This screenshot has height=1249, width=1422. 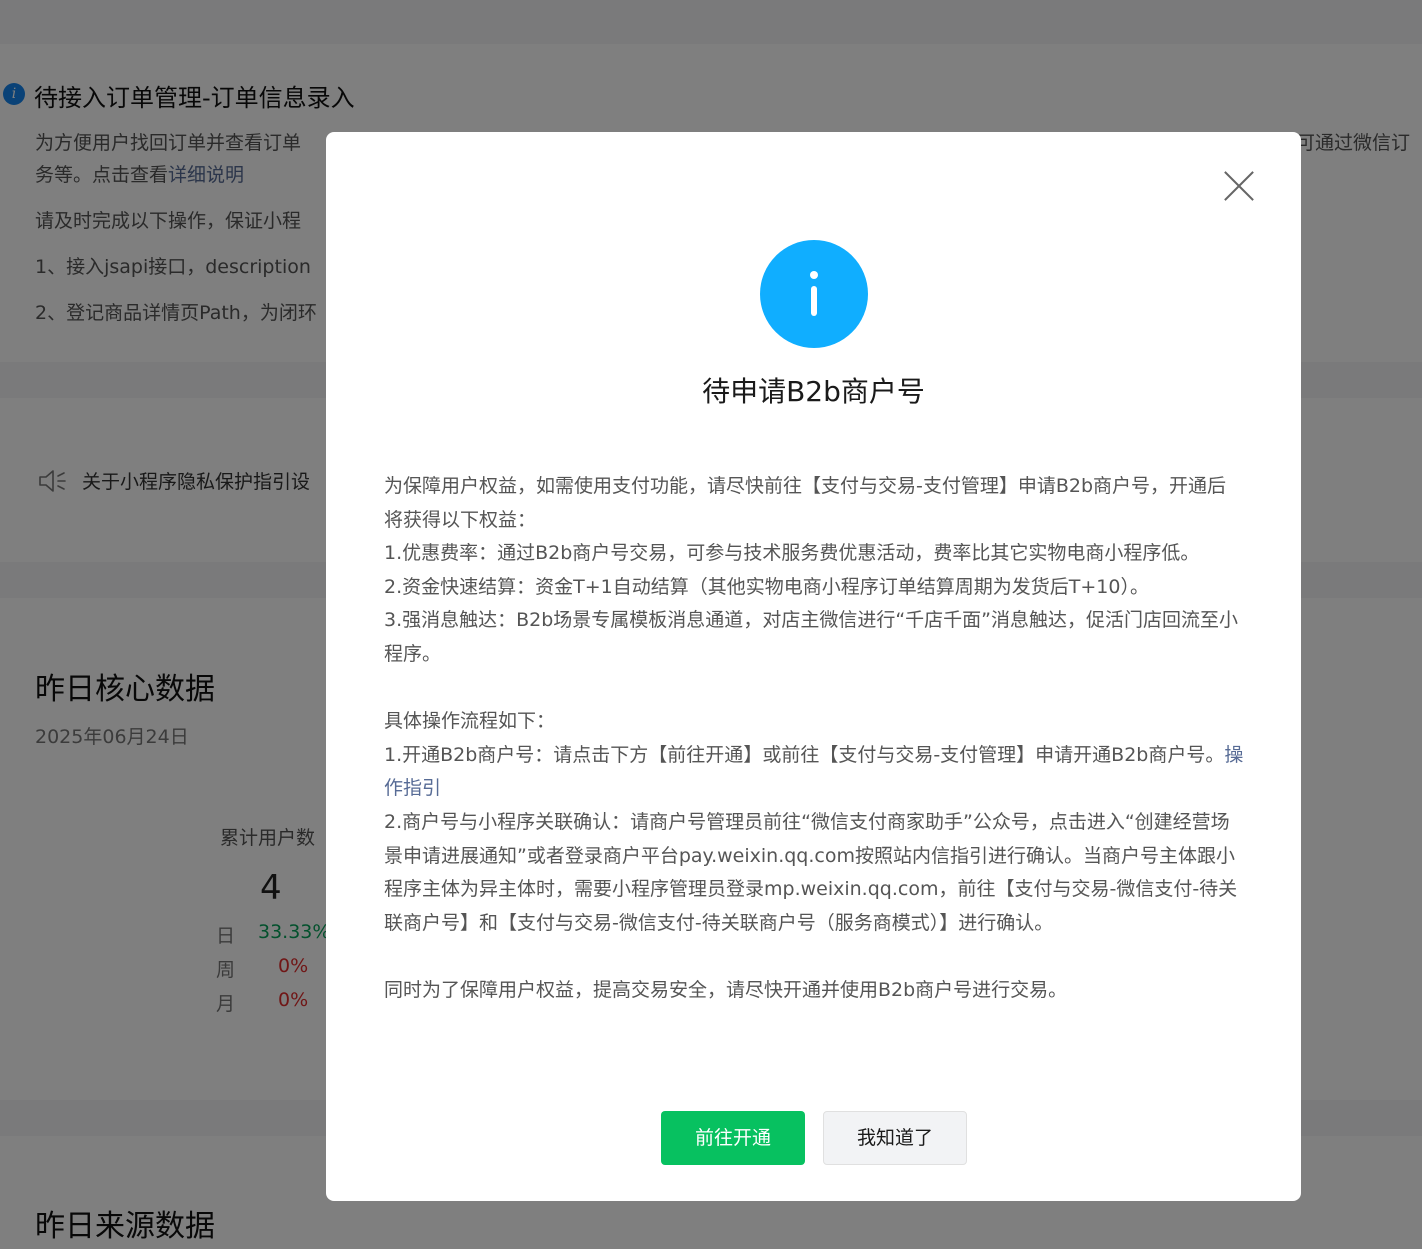 I want to click on close-icon, so click(x=1239, y=186).